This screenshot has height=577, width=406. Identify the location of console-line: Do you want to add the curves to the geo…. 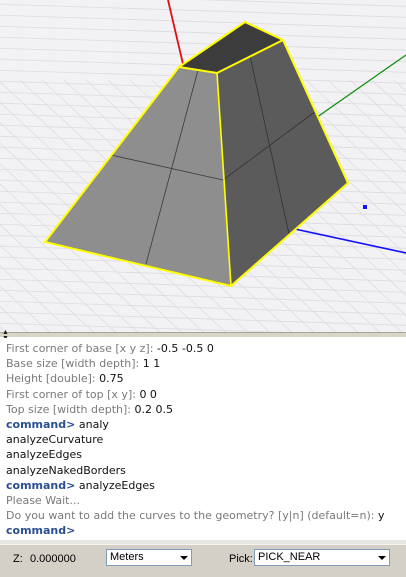
(203, 515).